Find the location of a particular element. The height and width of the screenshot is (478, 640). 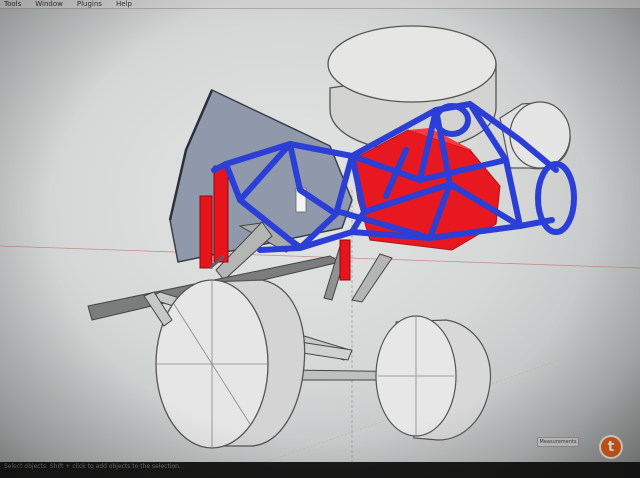

rear-lower-wheel is located at coordinates (433, 378).